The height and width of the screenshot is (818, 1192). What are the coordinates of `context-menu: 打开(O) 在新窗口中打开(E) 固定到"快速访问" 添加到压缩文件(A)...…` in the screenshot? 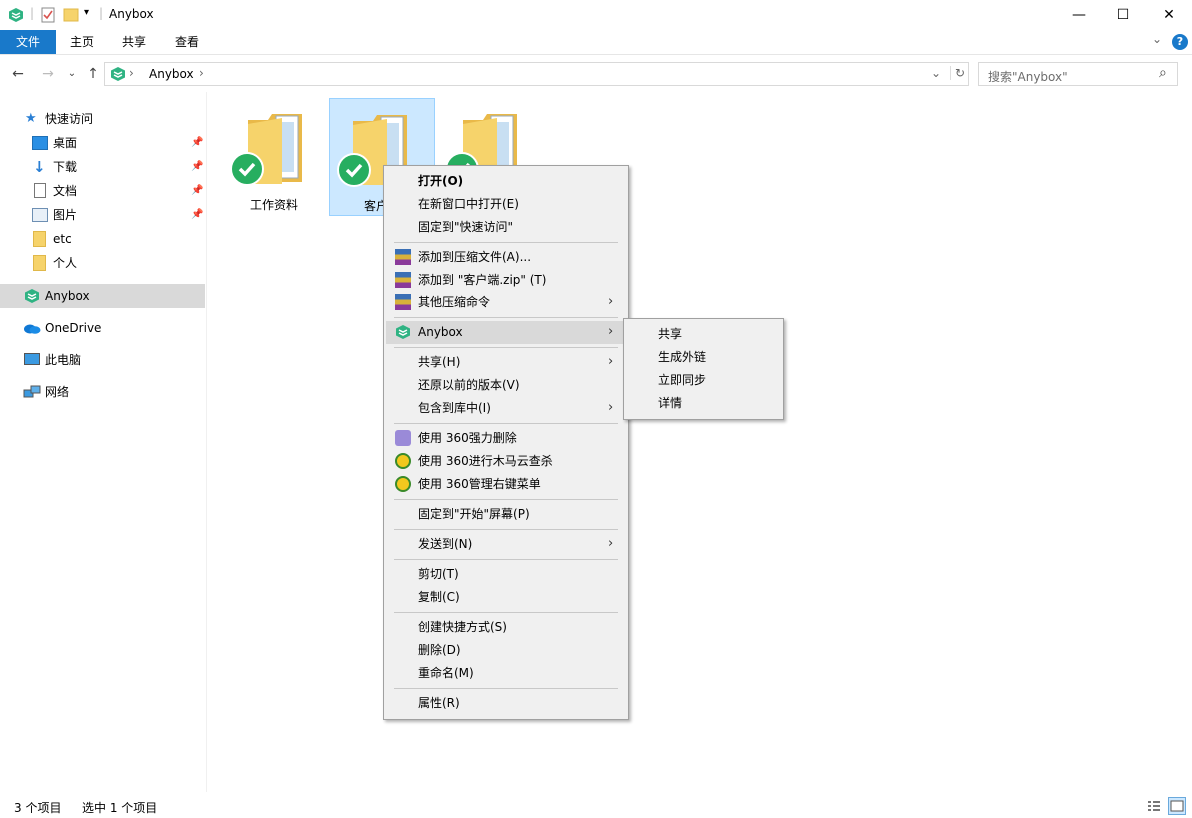 It's located at (506, 442).